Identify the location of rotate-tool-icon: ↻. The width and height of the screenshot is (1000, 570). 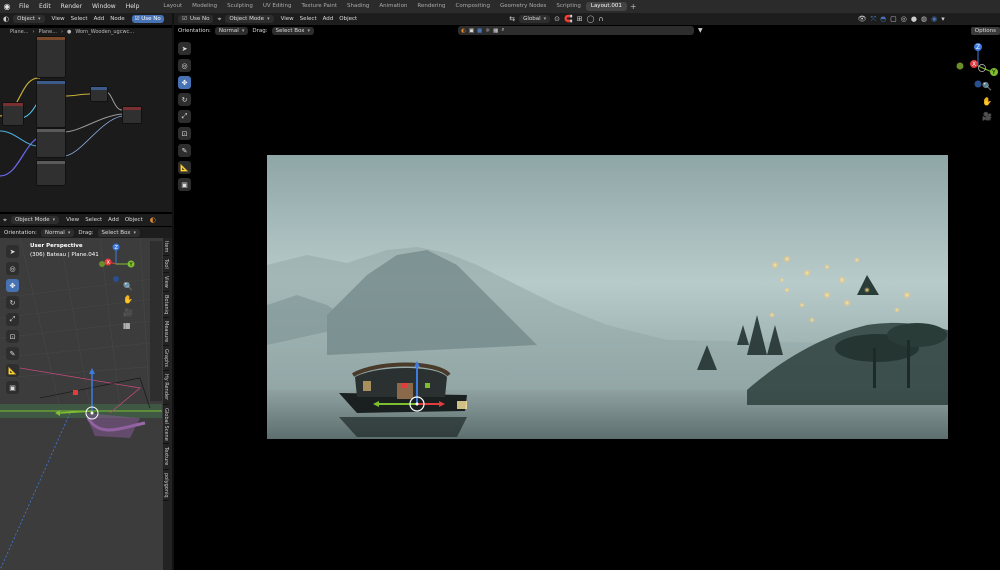
(12, 302).